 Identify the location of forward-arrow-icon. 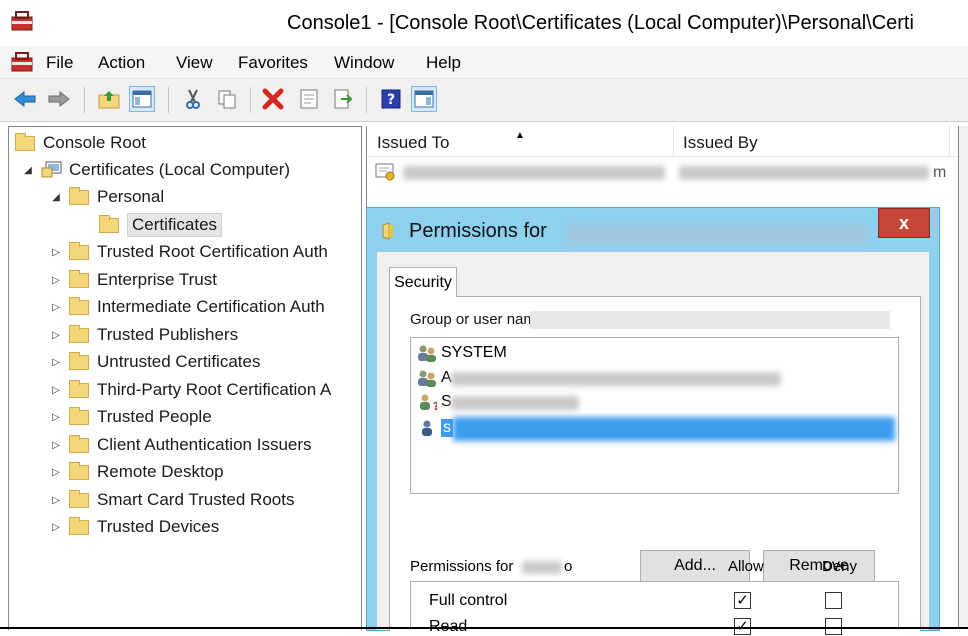
(59, 99).